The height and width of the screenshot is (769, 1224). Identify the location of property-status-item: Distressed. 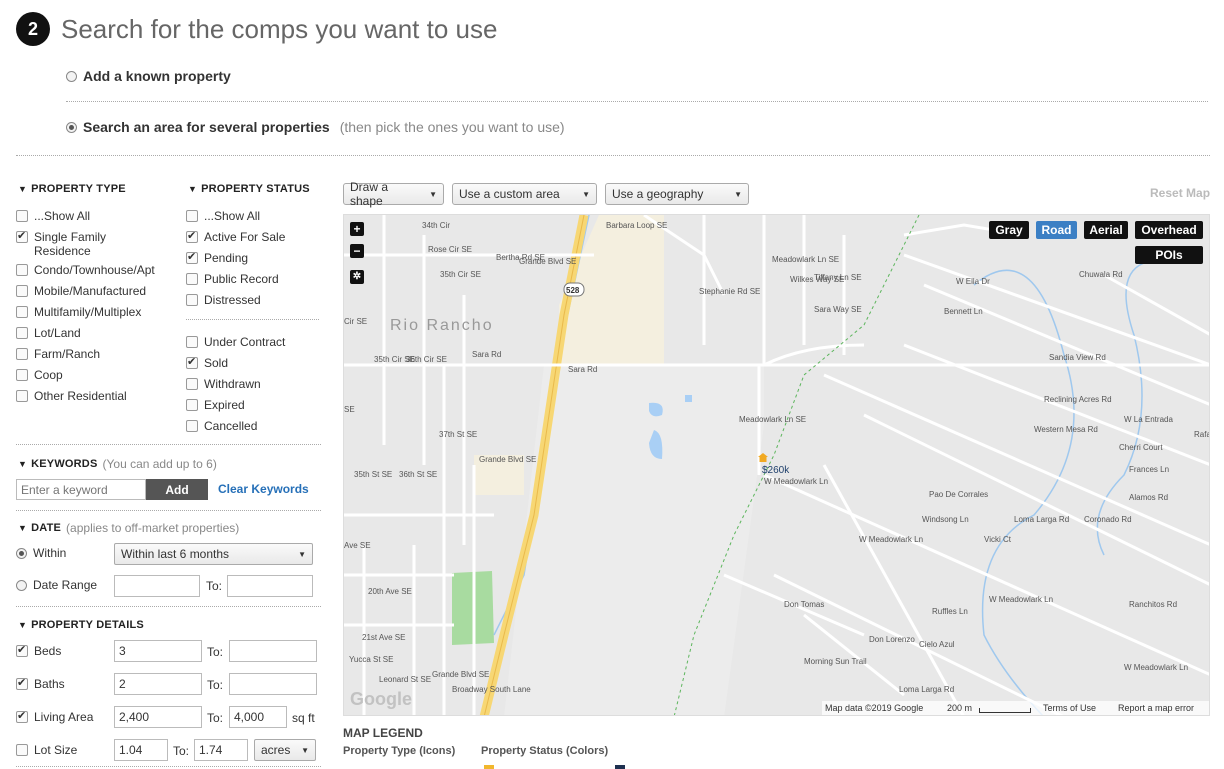
(253, 303).